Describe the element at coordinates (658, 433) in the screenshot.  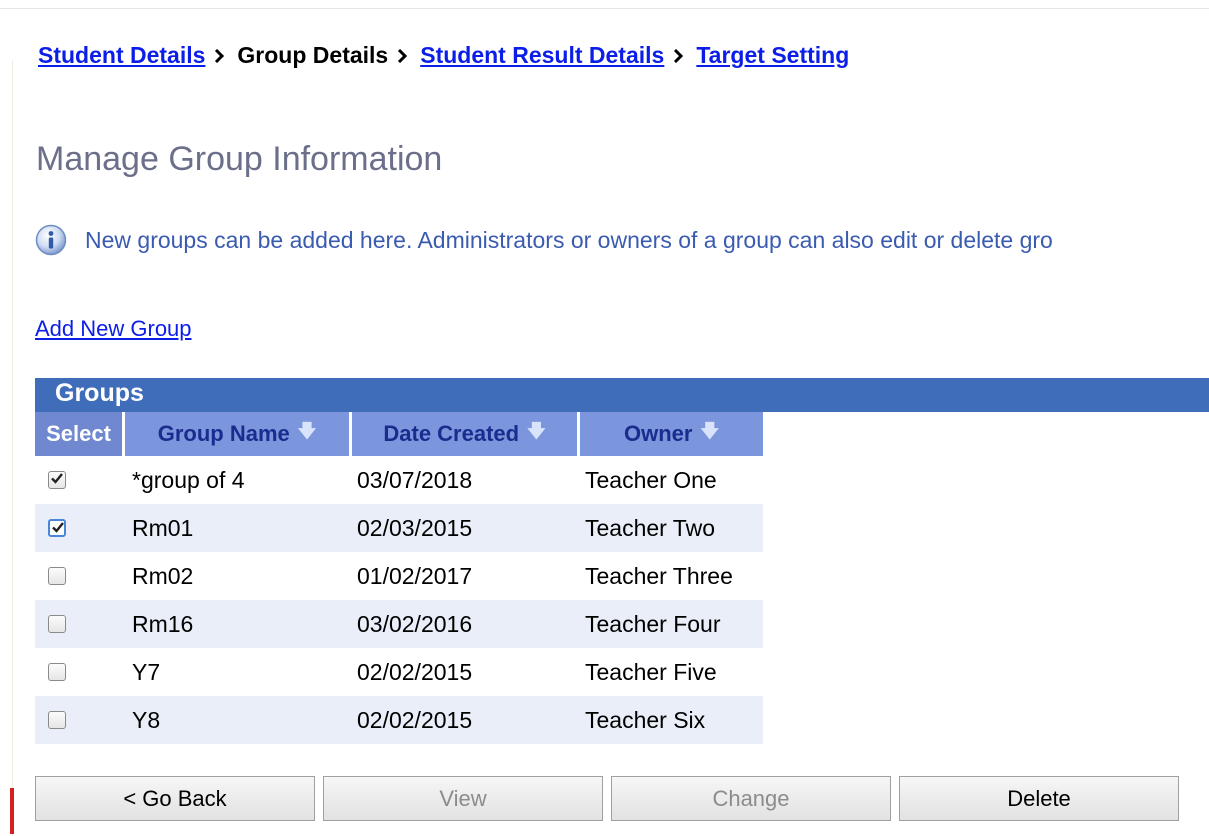
I see `column-header-owner-label: Owner` at that location.